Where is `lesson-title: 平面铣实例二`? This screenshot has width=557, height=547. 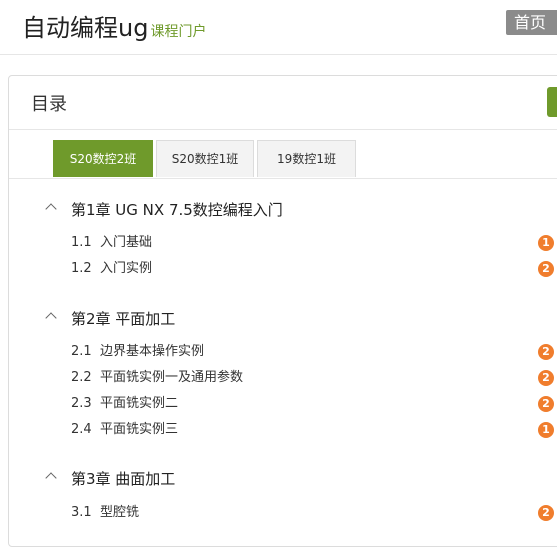 lesson-title: 平面铣实例二 is located at coordinates (139, 404).